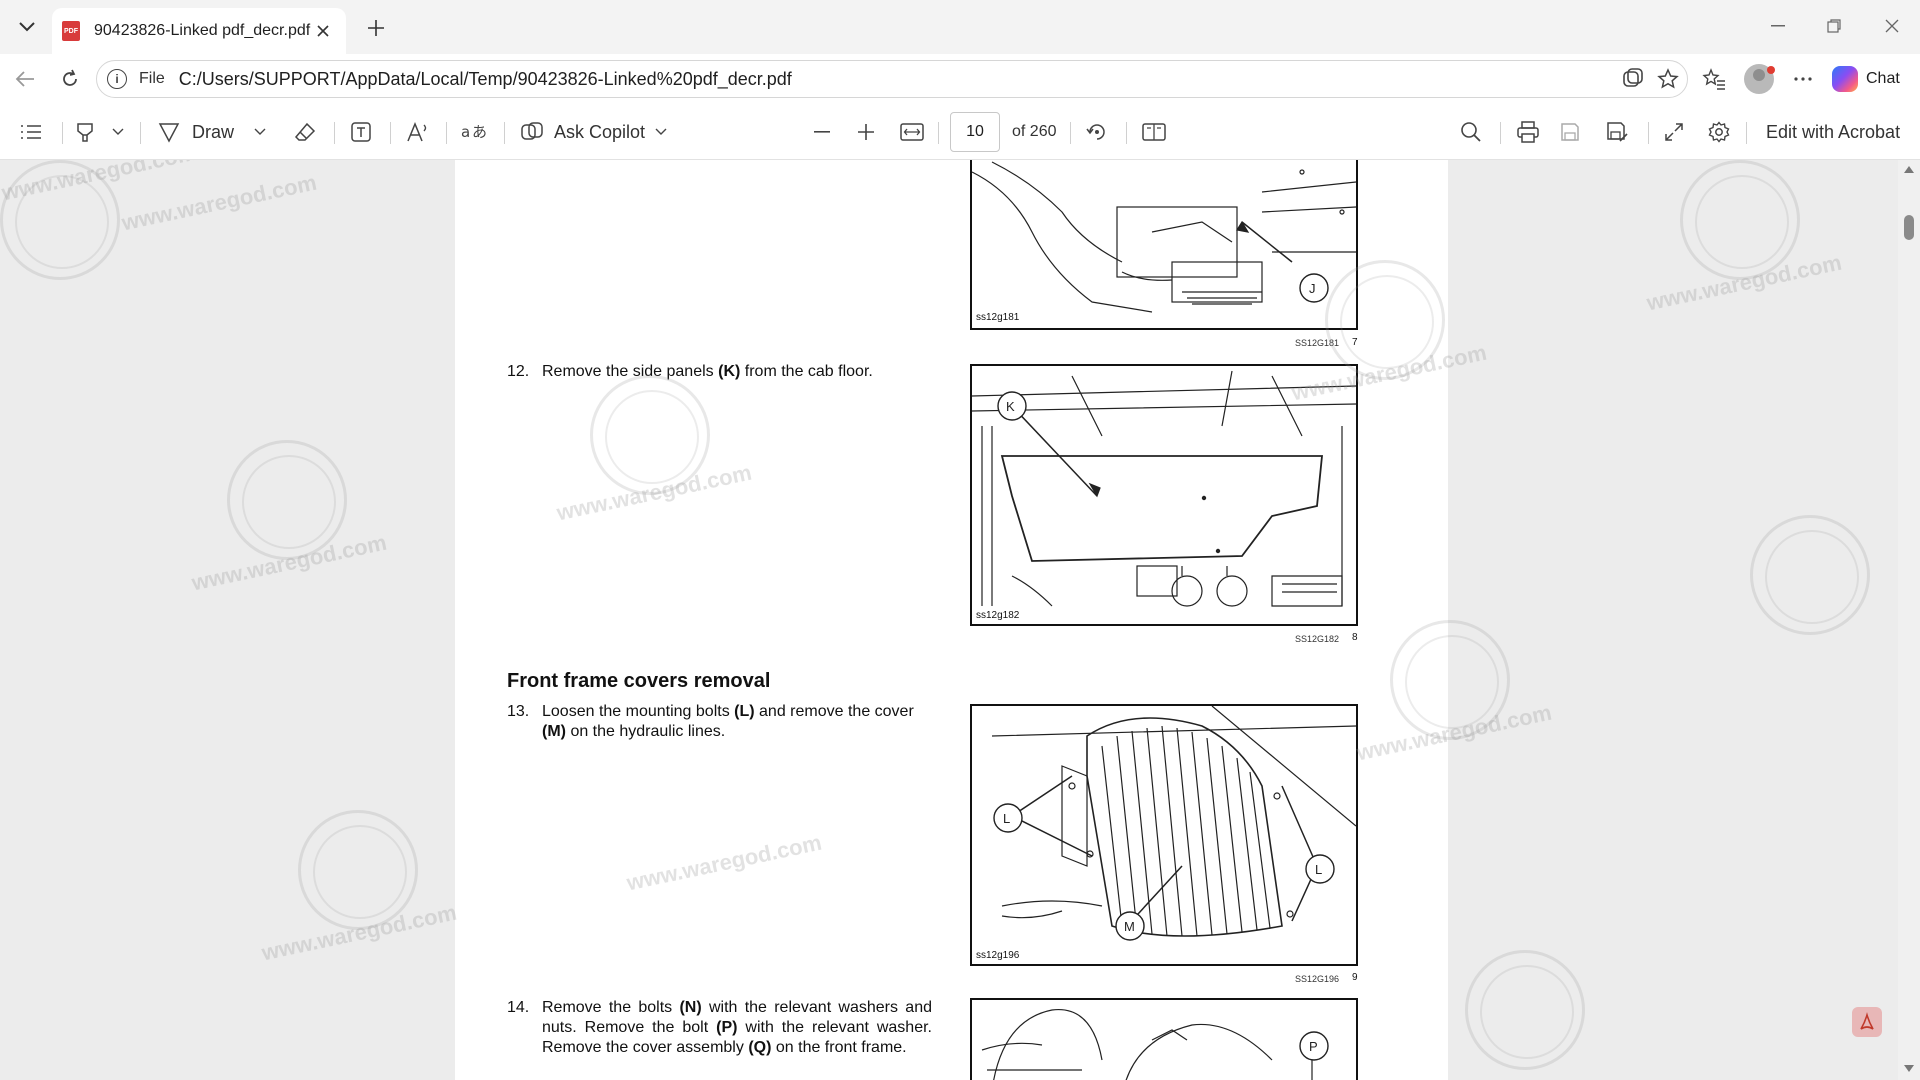 This screenshot has height=1080, width=1920. I want to click on site-info-icon: i, so click(117, 79).